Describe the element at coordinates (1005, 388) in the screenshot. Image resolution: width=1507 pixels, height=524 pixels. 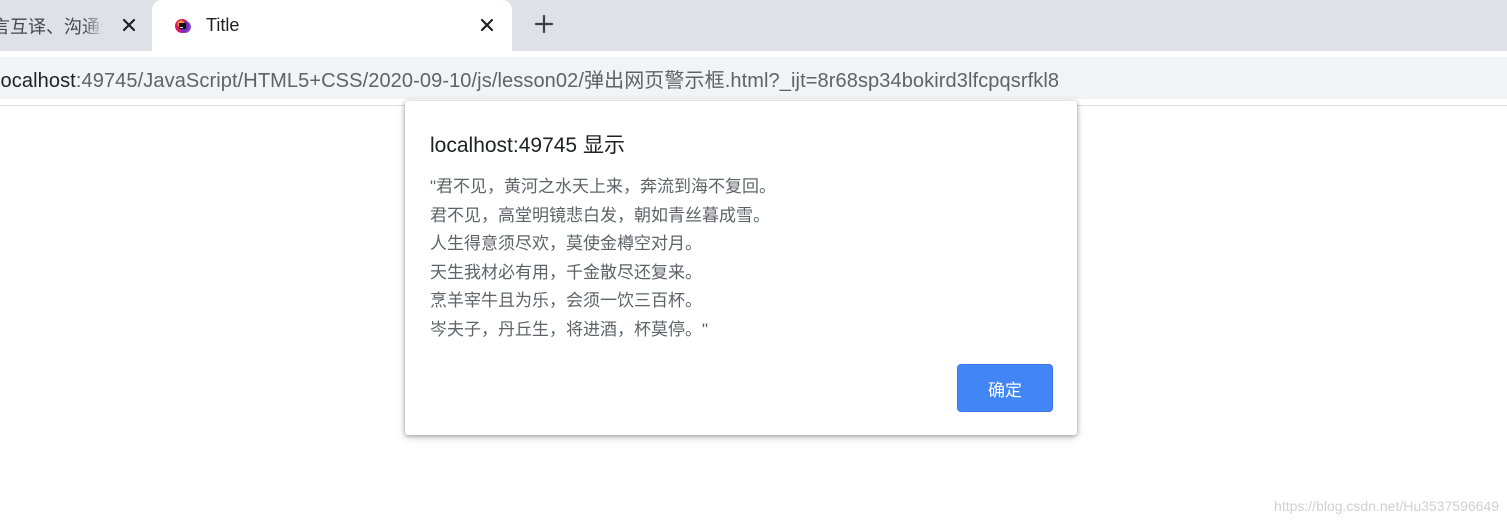
I see `ok-button: 确定` at that location.